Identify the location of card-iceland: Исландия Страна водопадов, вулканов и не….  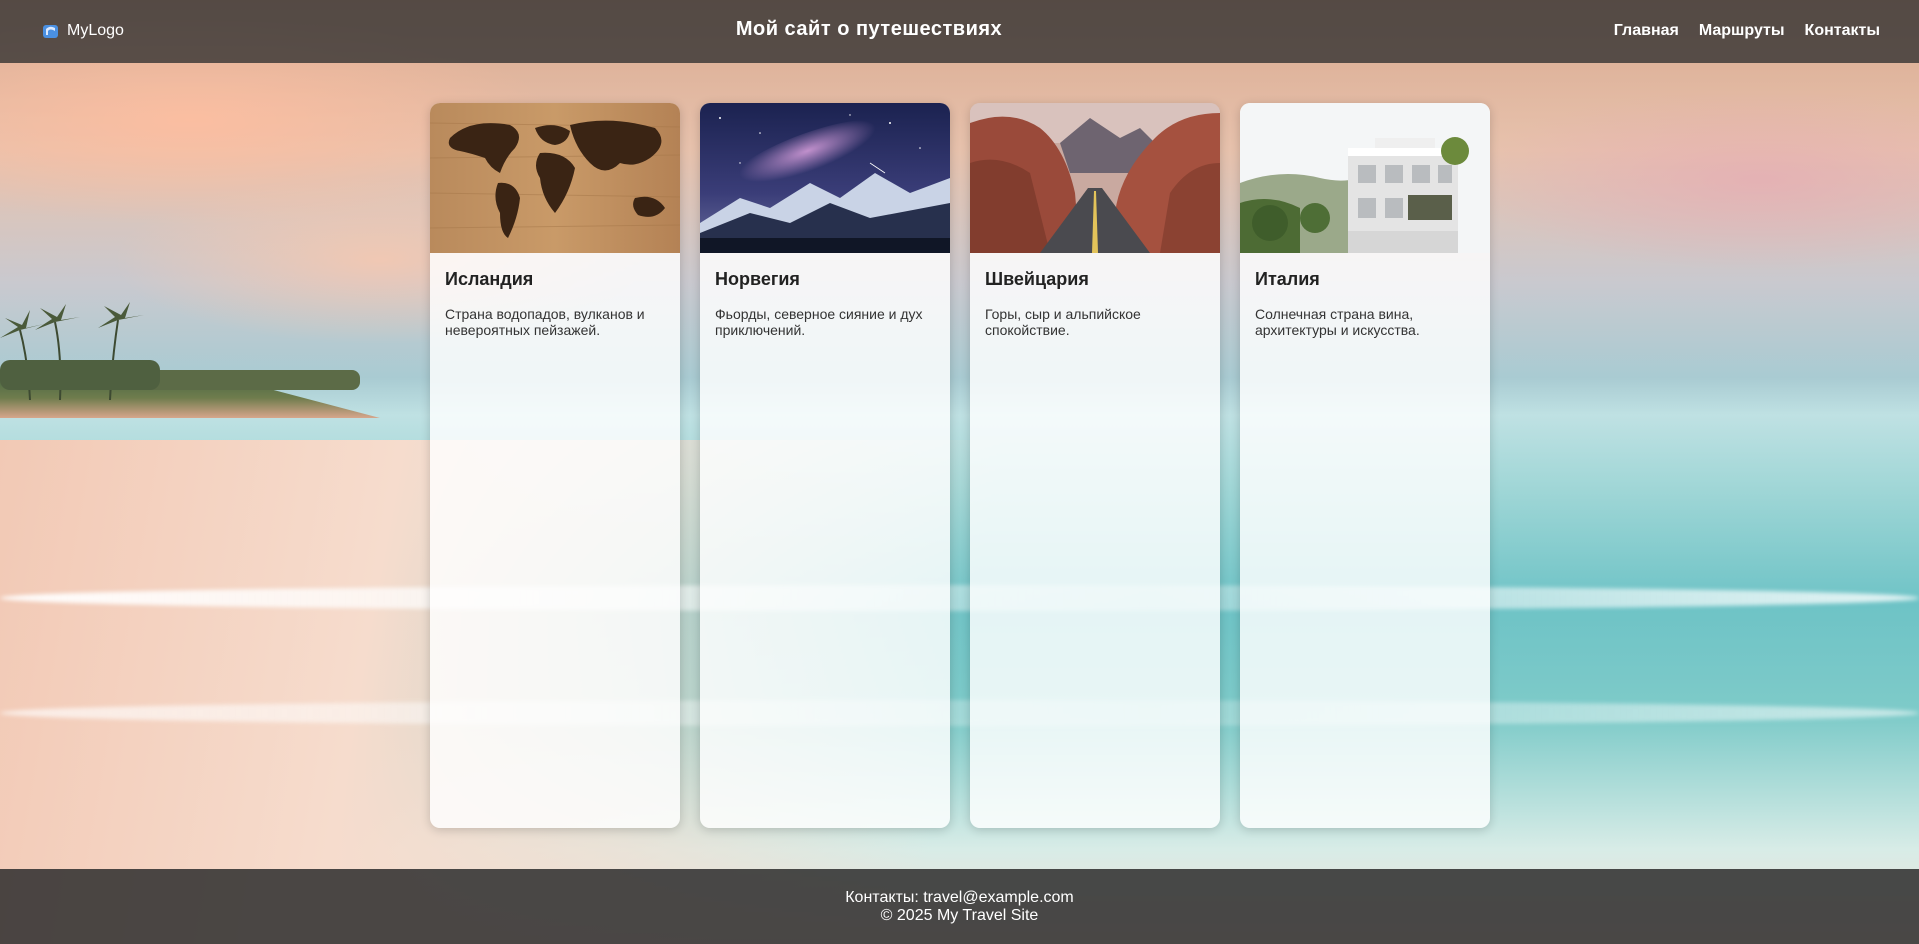
(555, 465).